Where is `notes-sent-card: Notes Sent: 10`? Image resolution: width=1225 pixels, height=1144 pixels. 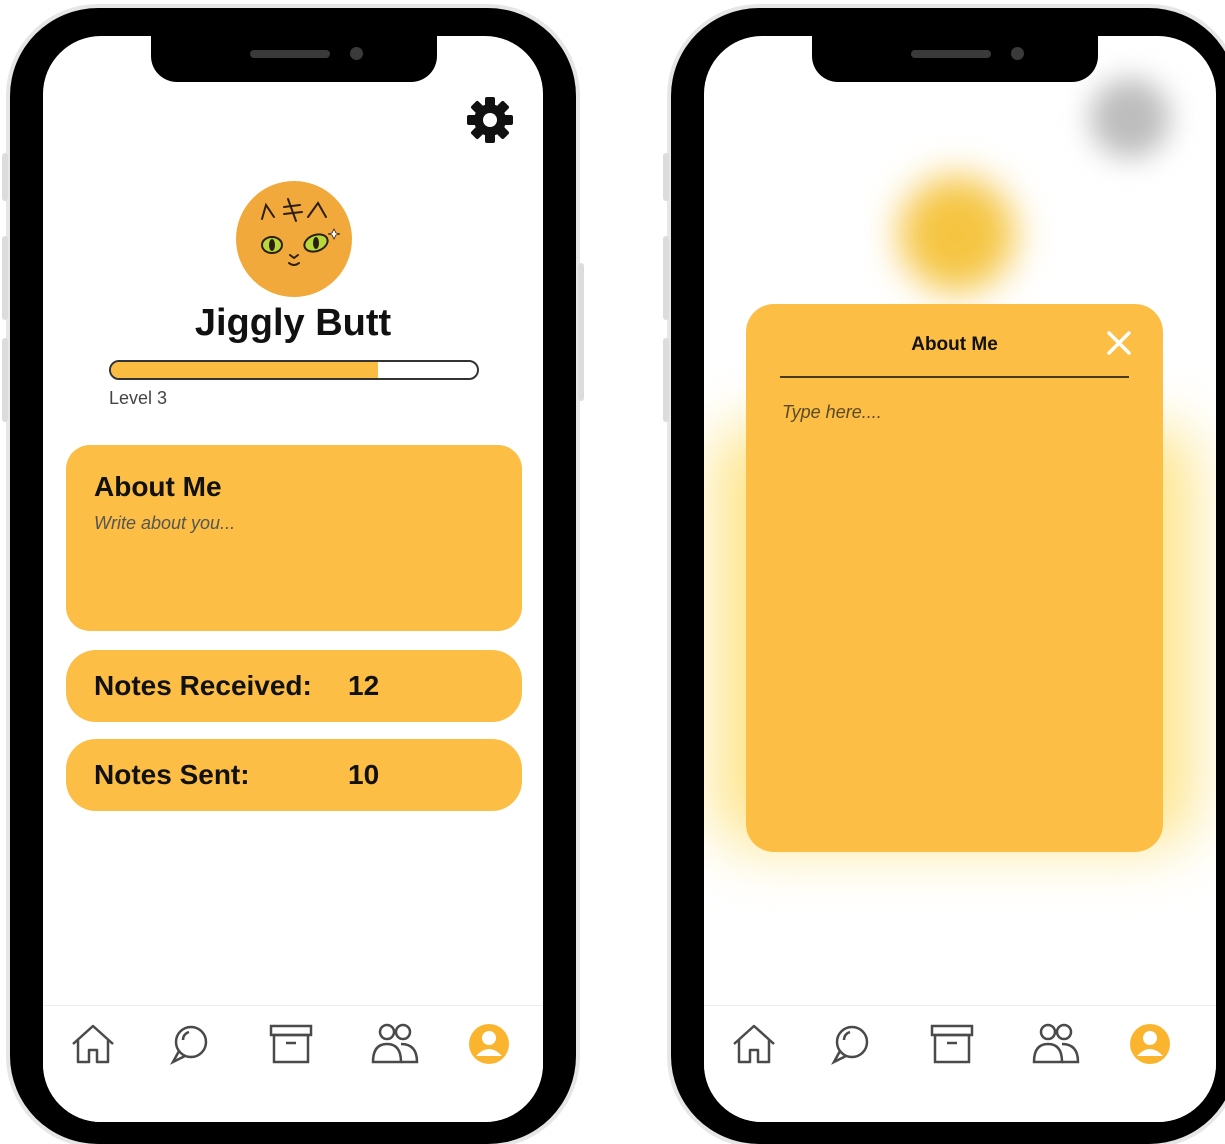
notes-sent-card: Notes Sent: 10 is located at coordinates (294, 775).